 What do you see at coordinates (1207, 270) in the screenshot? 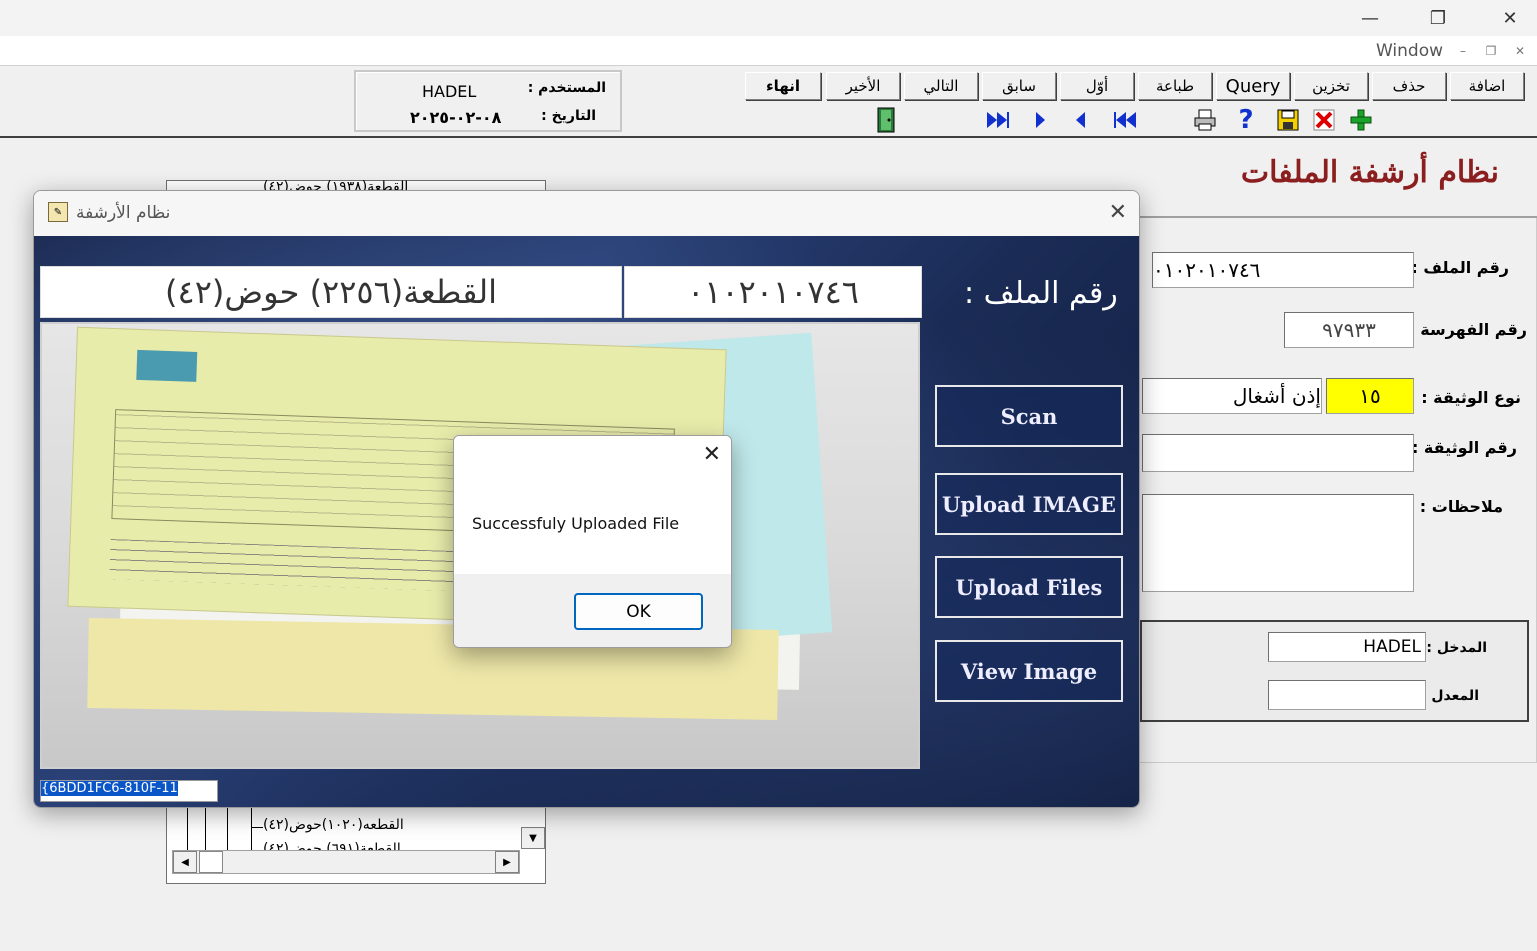
I see `file-no-value: ٠١٠٢٠١٠٧٤٦` at bounding box center [1207, 270].